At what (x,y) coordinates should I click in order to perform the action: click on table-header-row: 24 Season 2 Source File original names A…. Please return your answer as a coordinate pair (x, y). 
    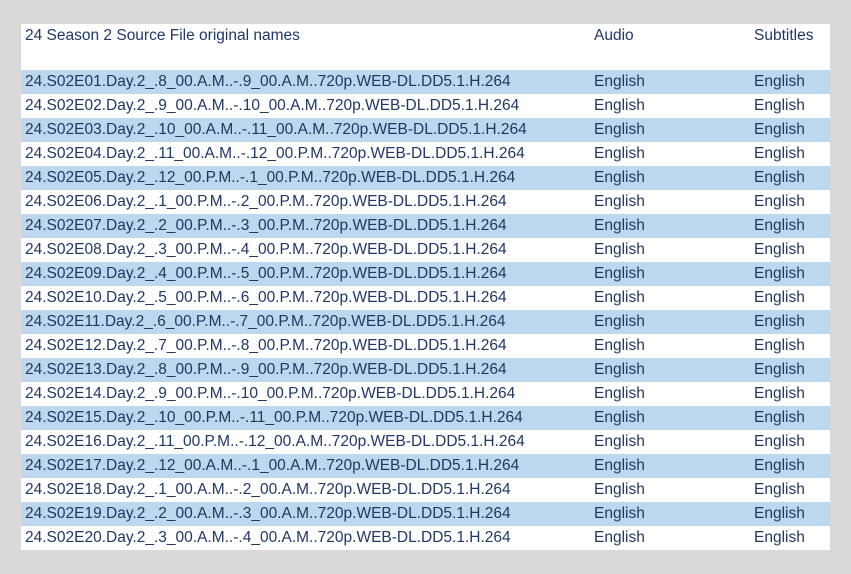
    Looking at the image, I should click on (425, 36).